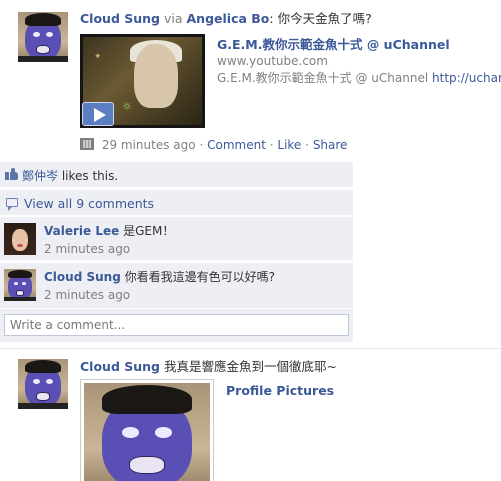 The width and height of the screenshot is (501, 481). I want to click on attachment-description-link: http://uchan, so click(466, 78).